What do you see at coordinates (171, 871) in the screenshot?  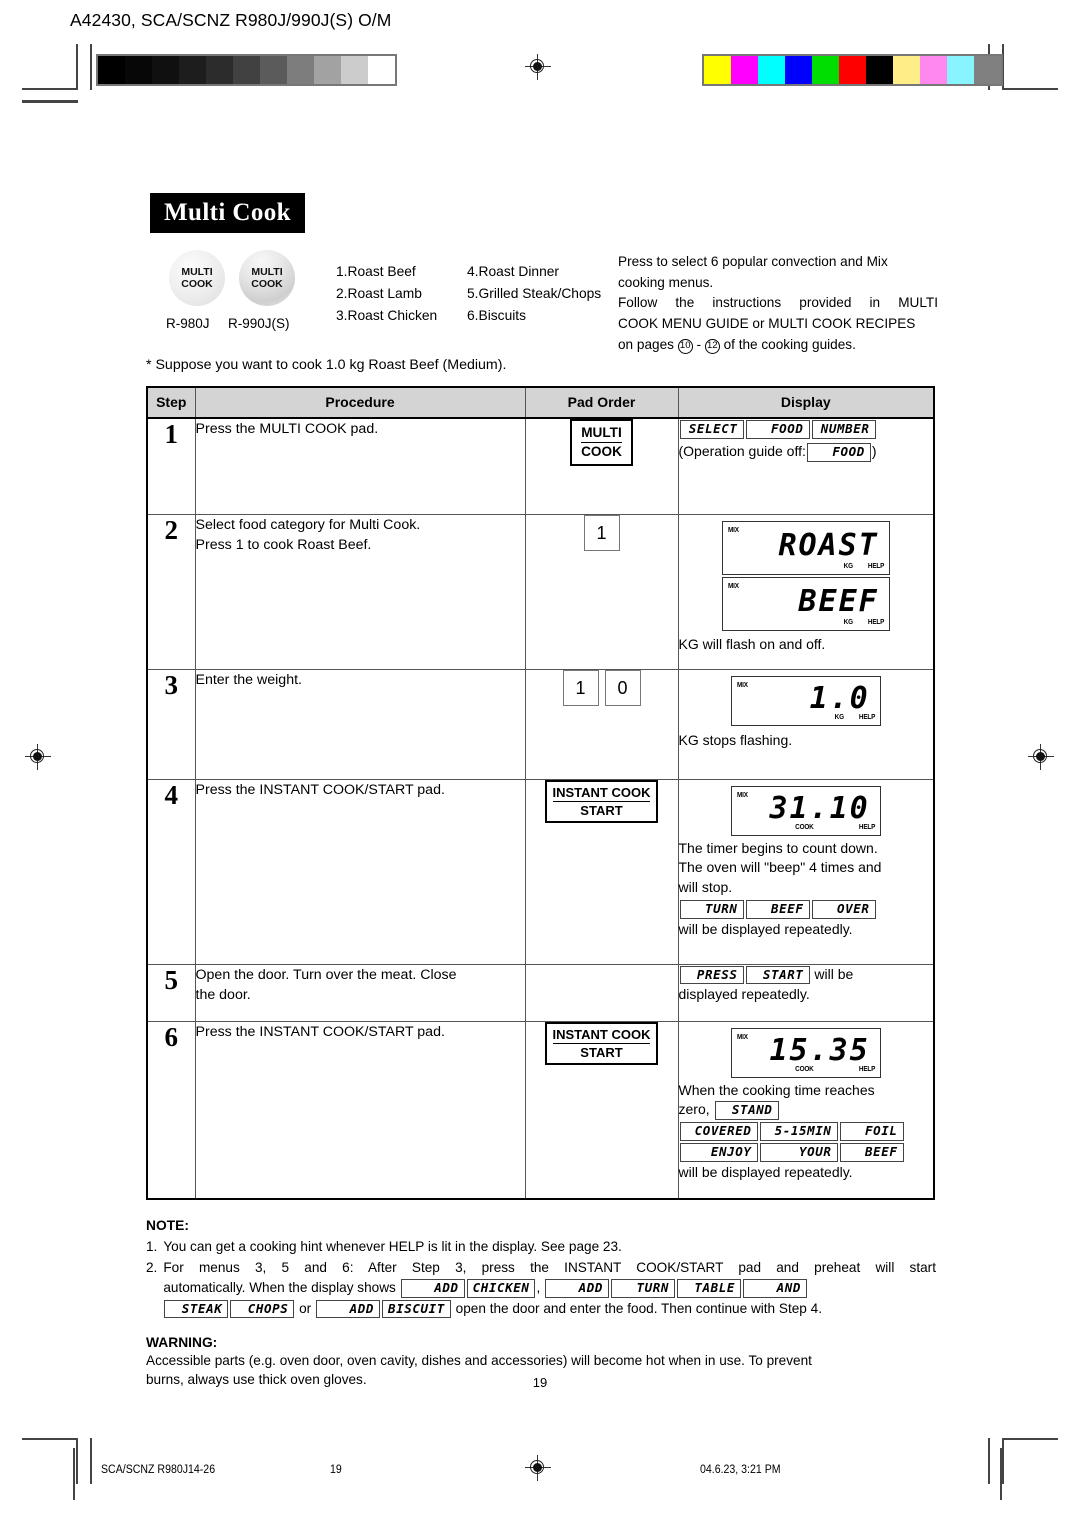 I see `step-number: 4` at bounding box center [171, 871].